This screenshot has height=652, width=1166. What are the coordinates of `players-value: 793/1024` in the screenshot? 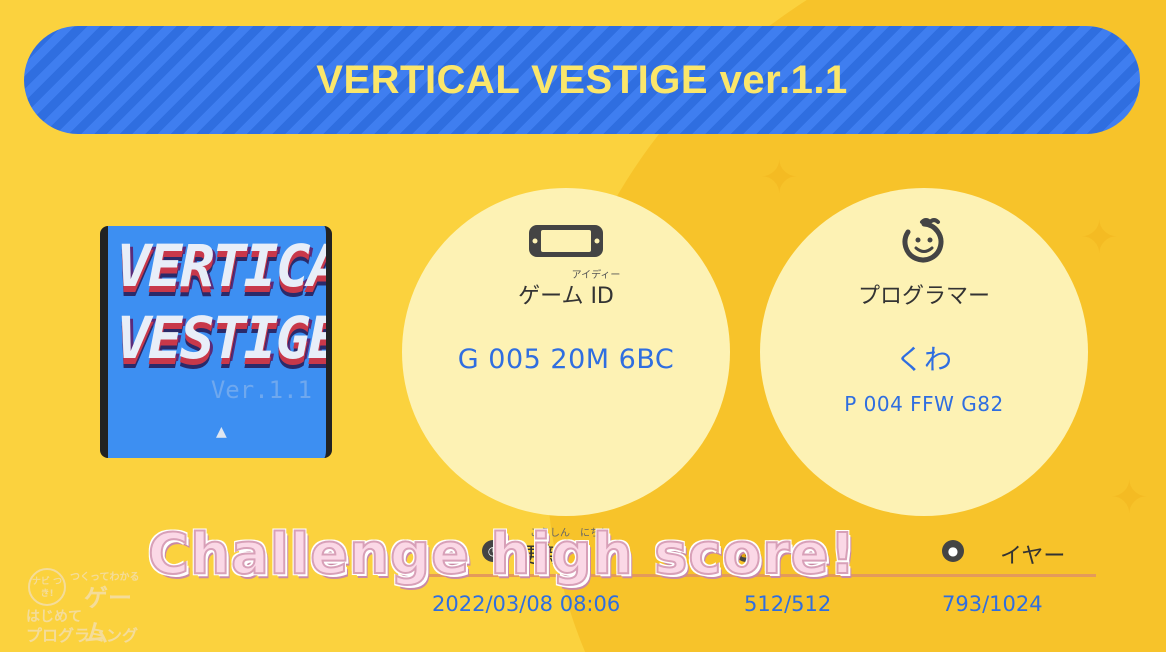 It's located at (992, 604).